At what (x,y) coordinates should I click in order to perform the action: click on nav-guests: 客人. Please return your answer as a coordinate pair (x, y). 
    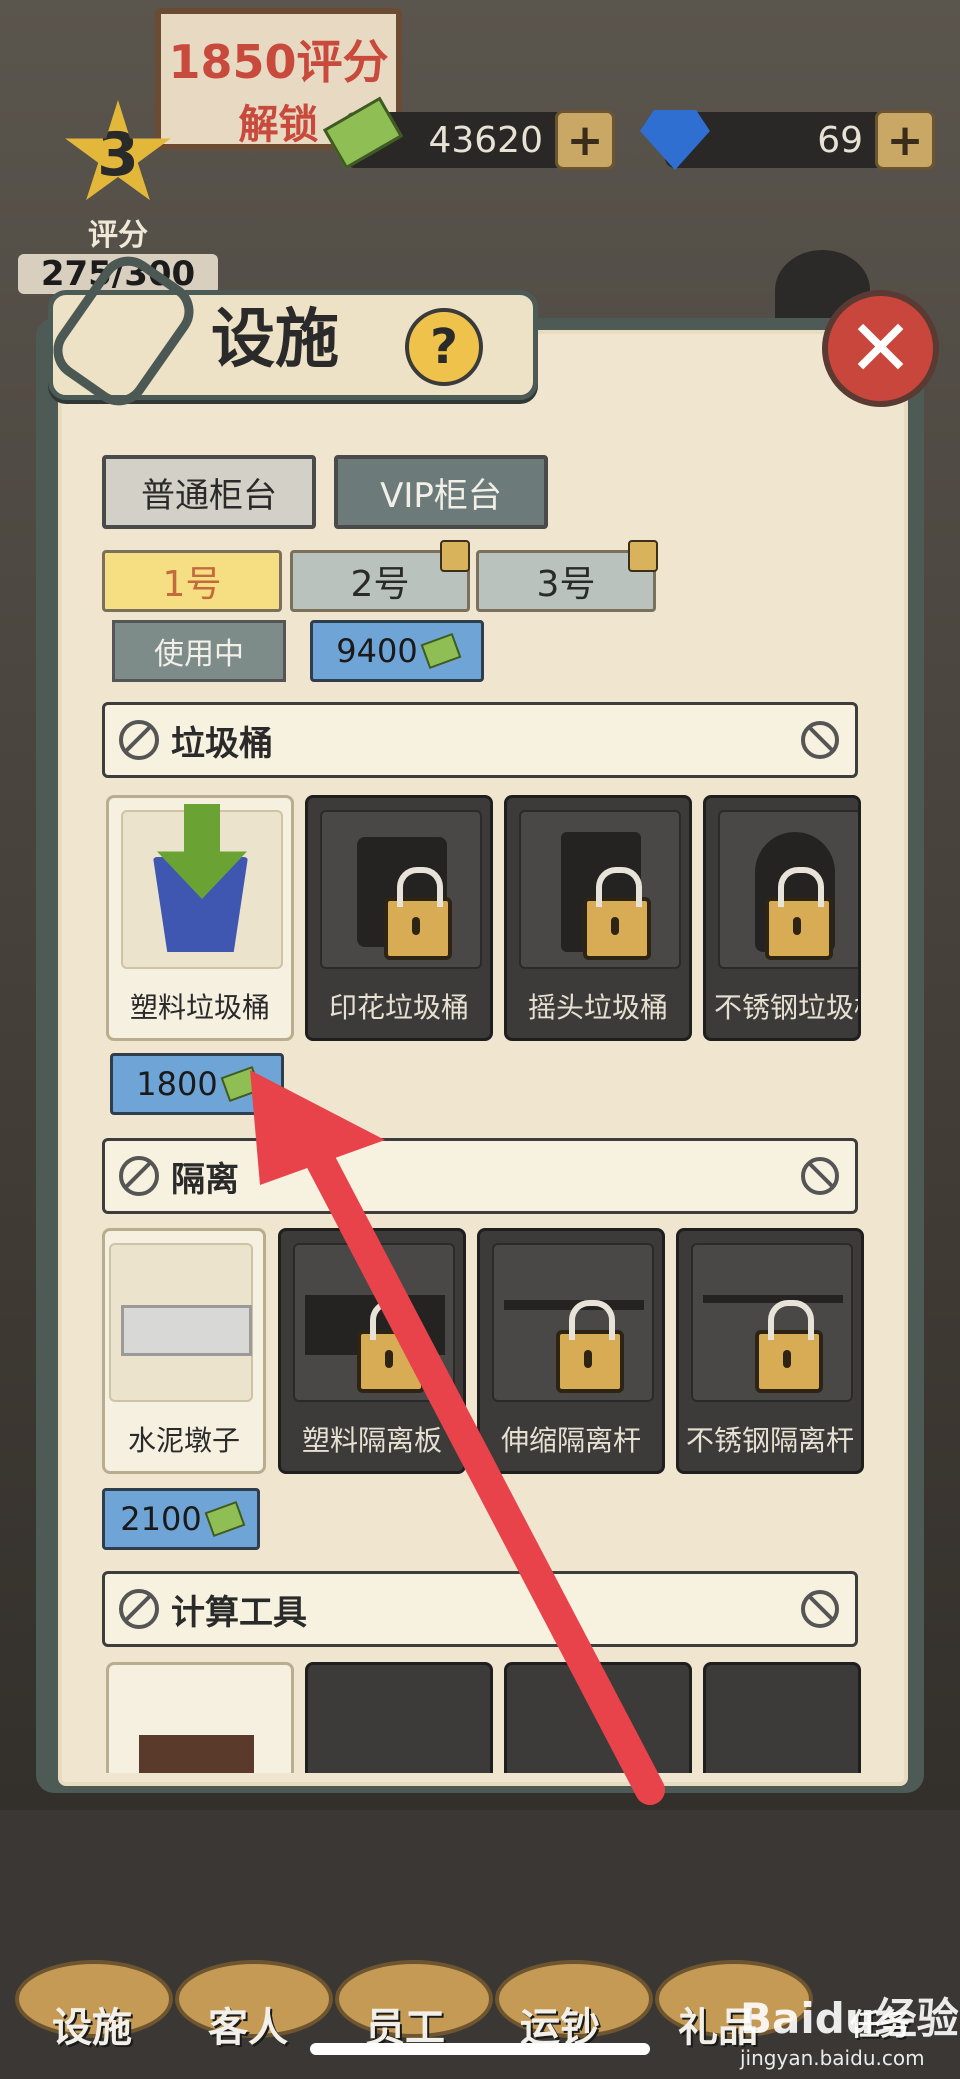
    Looking at the image, I should click on (248, 2024).